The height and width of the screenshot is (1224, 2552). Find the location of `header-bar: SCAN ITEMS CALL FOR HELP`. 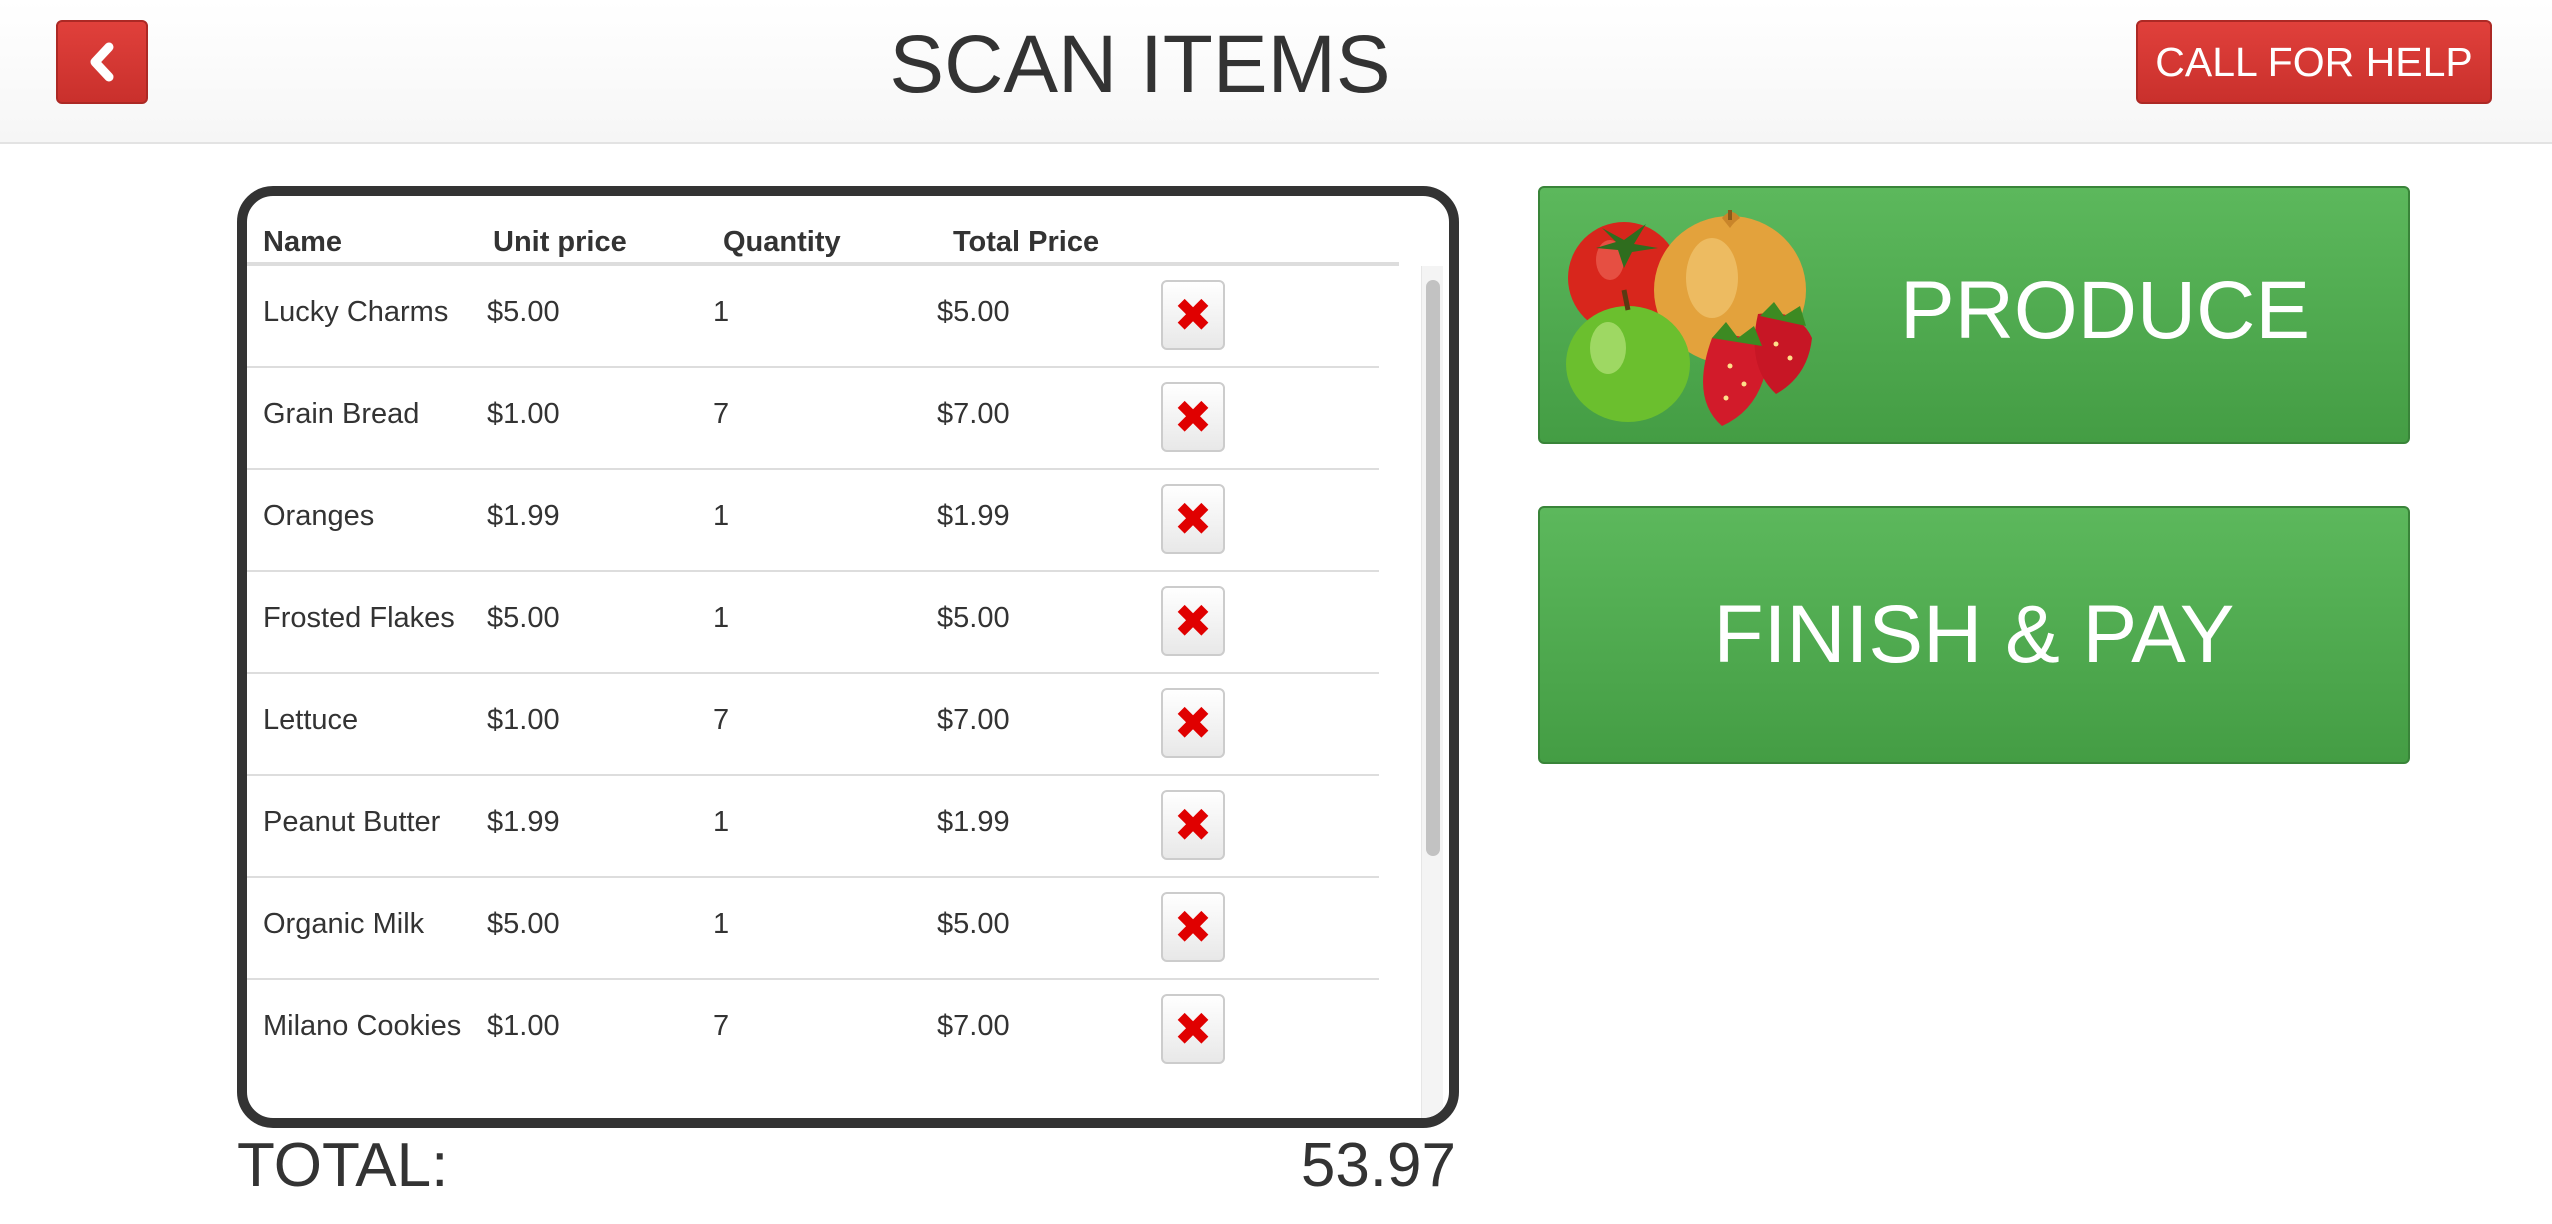

header-bar: SCAN ITEMS CALL FOR HELP is located at coordinates (1276, 72).